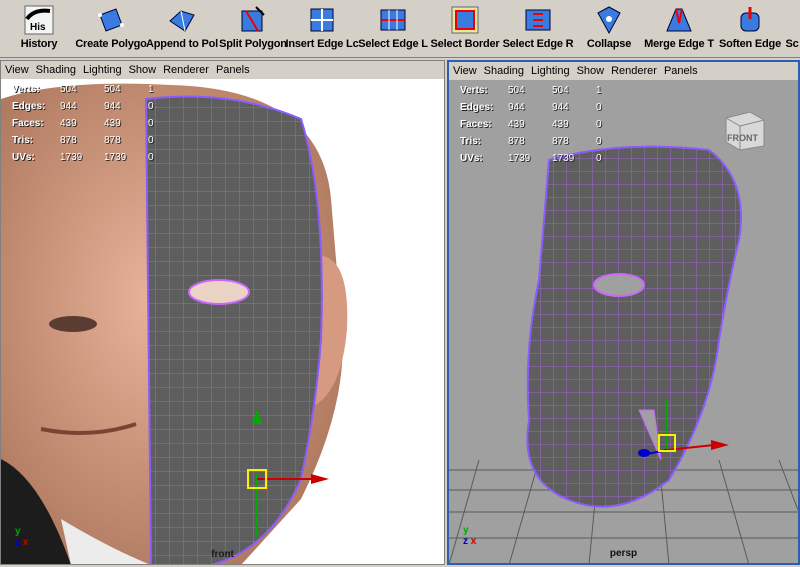  Describe the element at coordinates (745, 129) in the screenshot. I see `viewcube: FRONT` at that location.